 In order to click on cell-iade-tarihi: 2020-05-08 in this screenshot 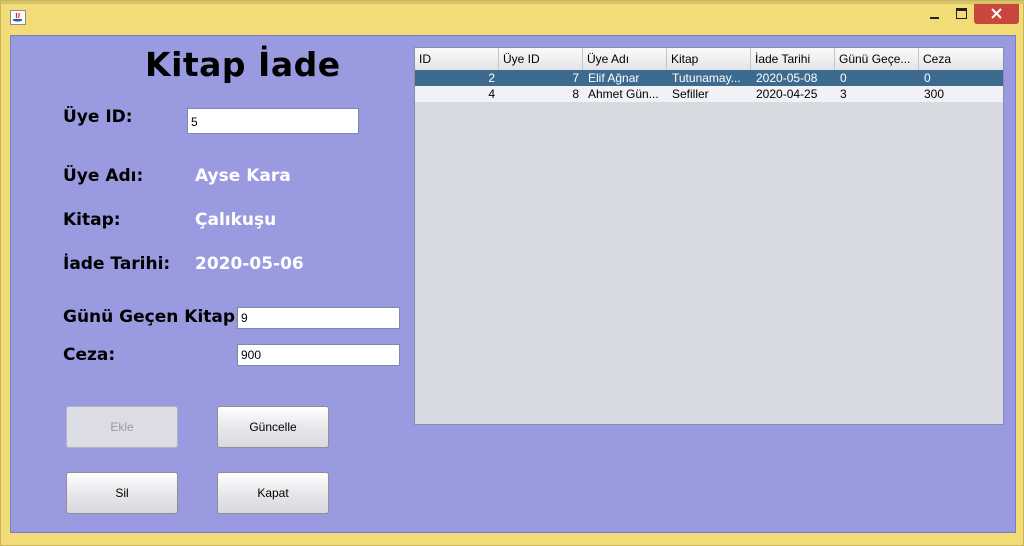, I will do `click(787, 78)`.